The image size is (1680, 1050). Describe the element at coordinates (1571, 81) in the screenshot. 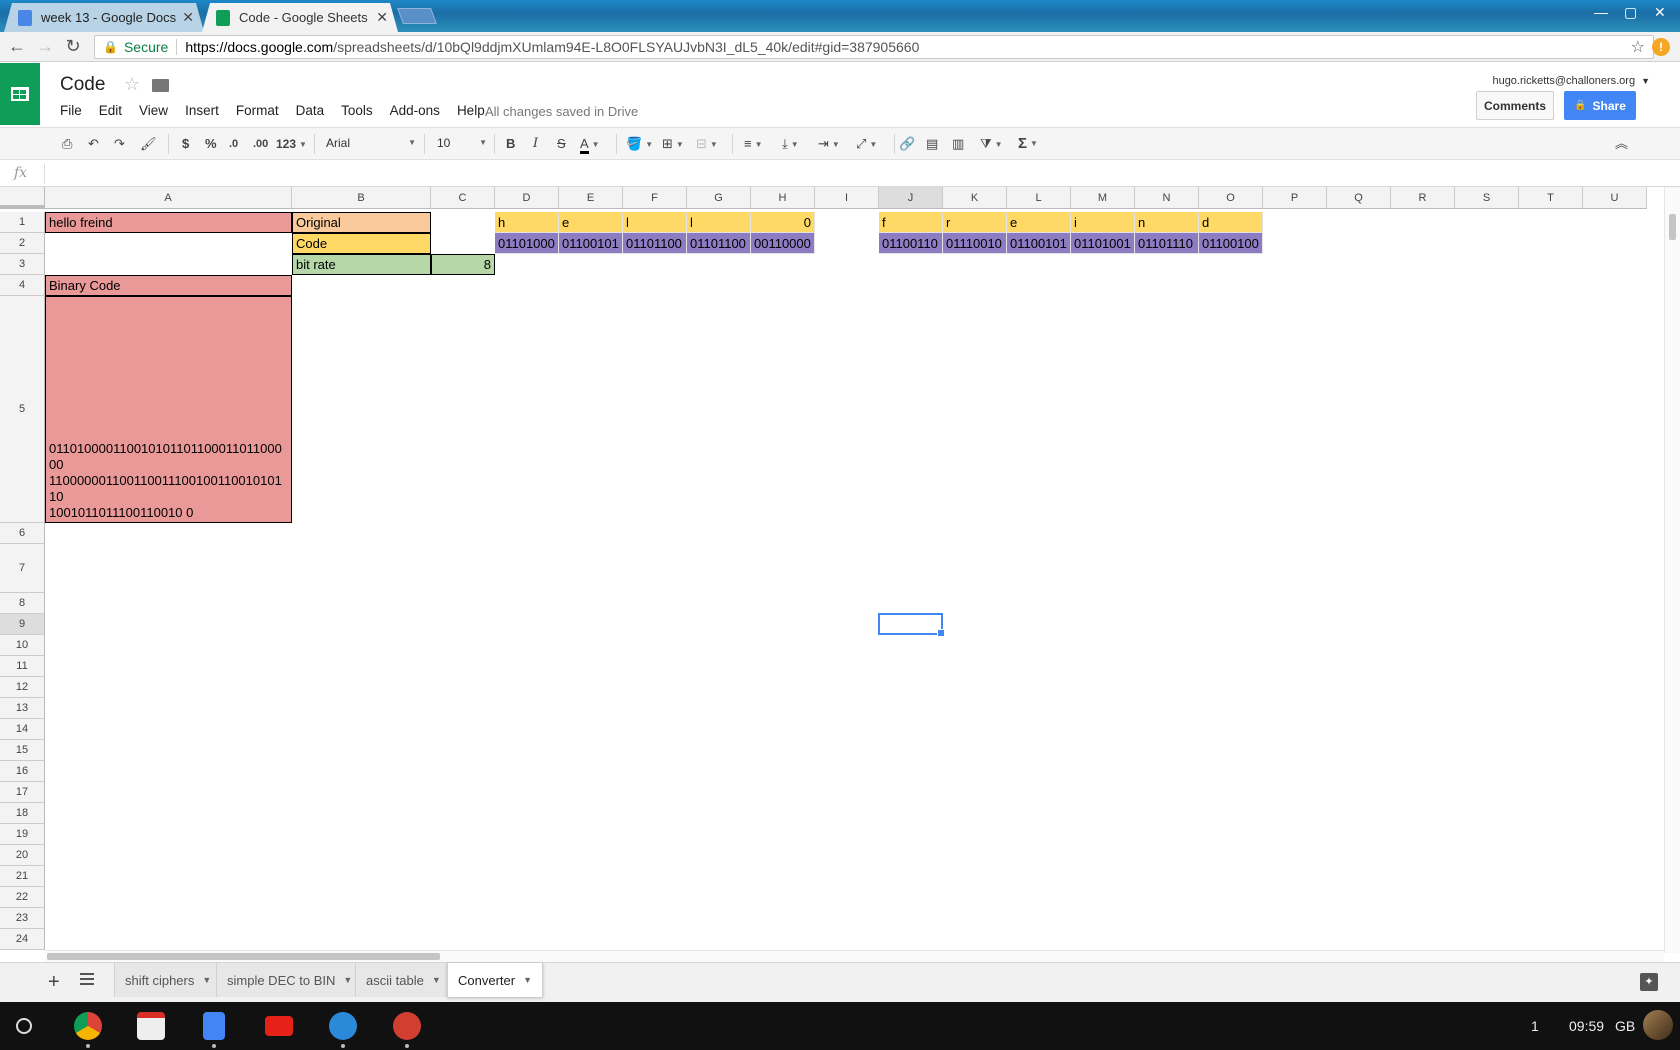

I see `account-menu: hugo.ricketts@challoners.org ▼` at that location.